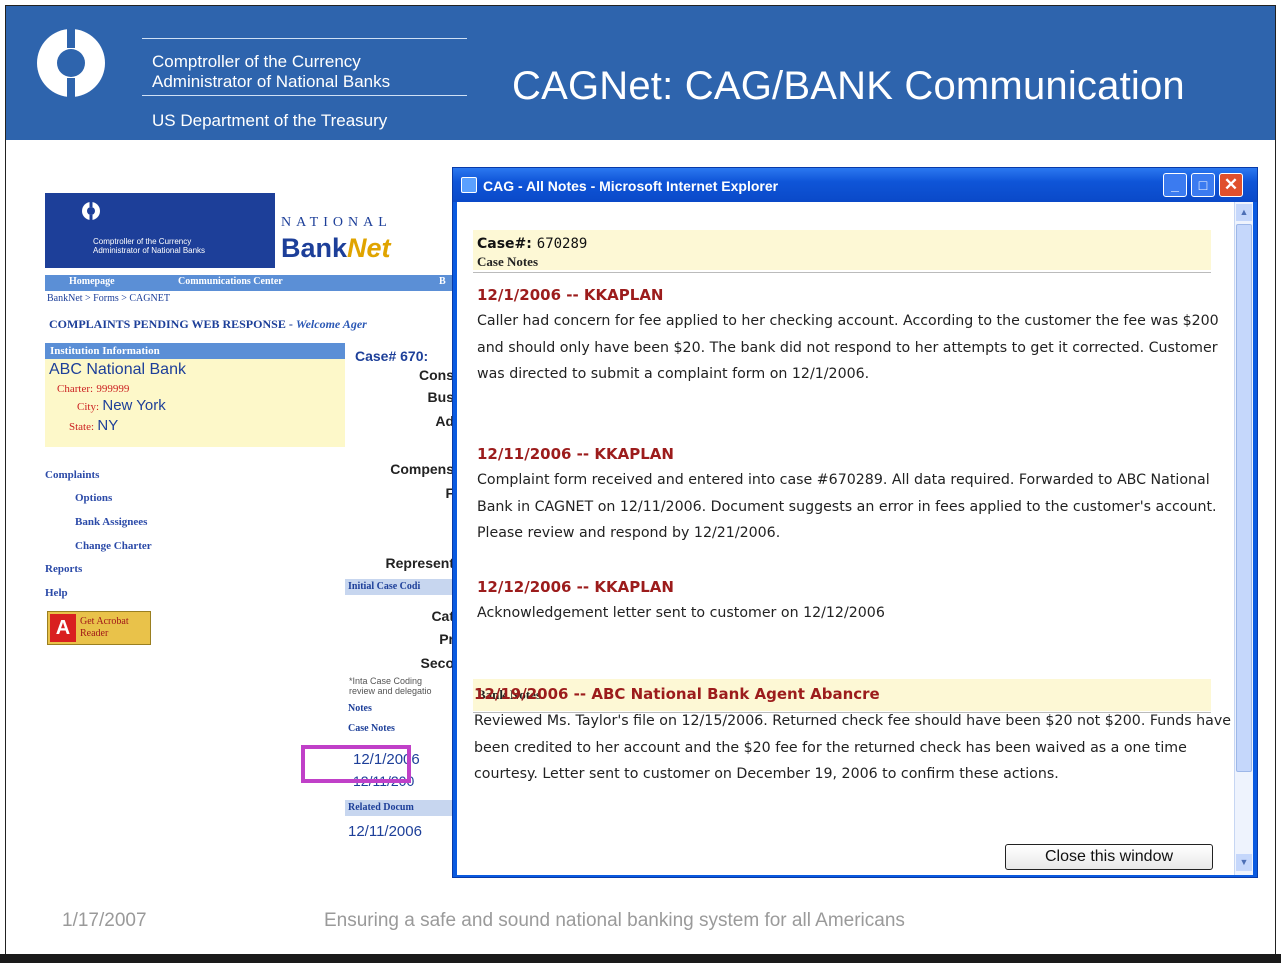 This screenshot has height=963, width=1281. I want to click on coding-note: *Inta Case Coding review and delegatio, so click(390, 686).